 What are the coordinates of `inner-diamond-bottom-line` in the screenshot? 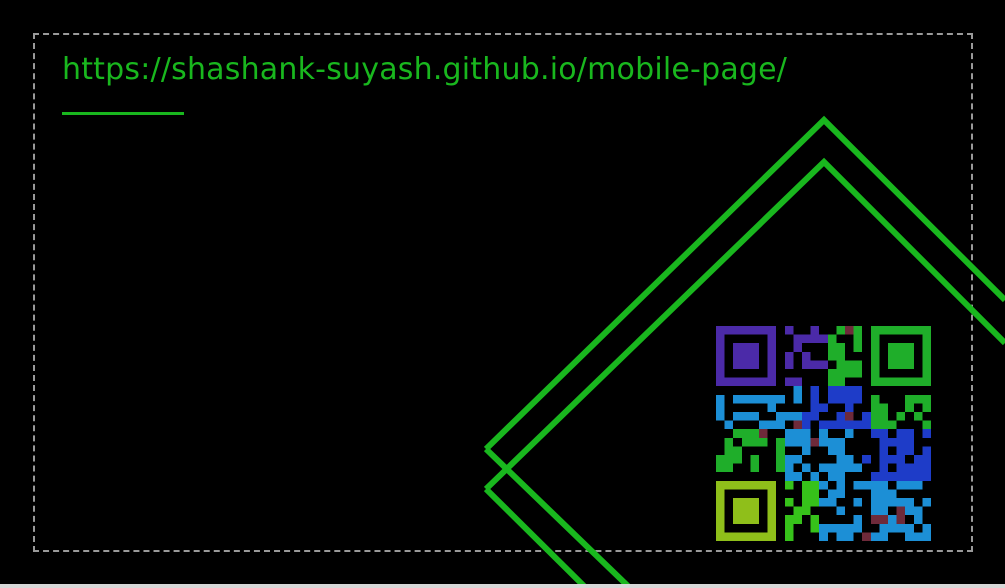 It's located at (536, 537).